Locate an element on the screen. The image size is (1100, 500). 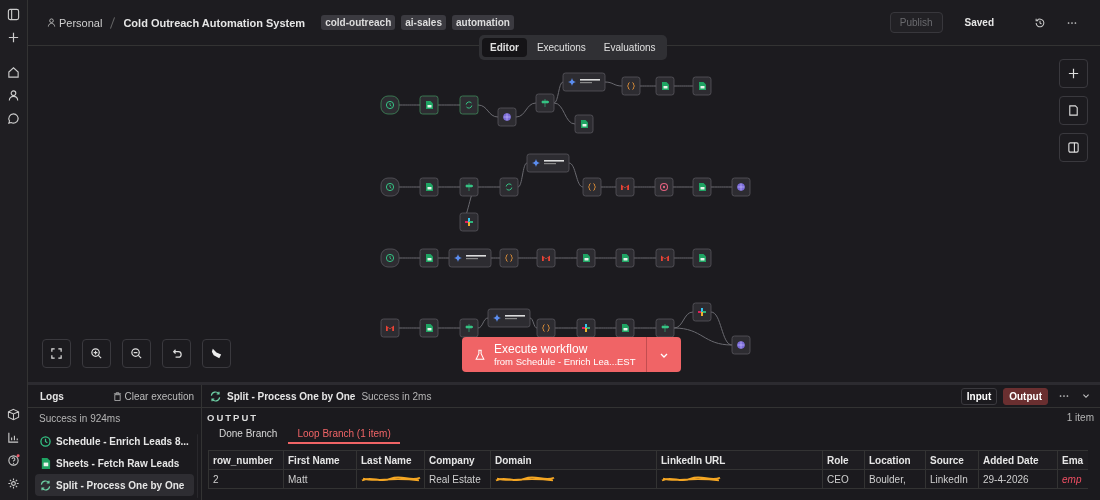
view-tab: Evaluations is located at coordinates (629, 47).